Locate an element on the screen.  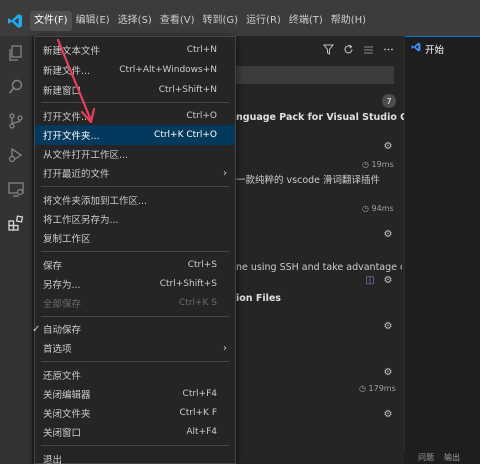
menu-item-exit: 退出 is located at coordinates (135, 456).